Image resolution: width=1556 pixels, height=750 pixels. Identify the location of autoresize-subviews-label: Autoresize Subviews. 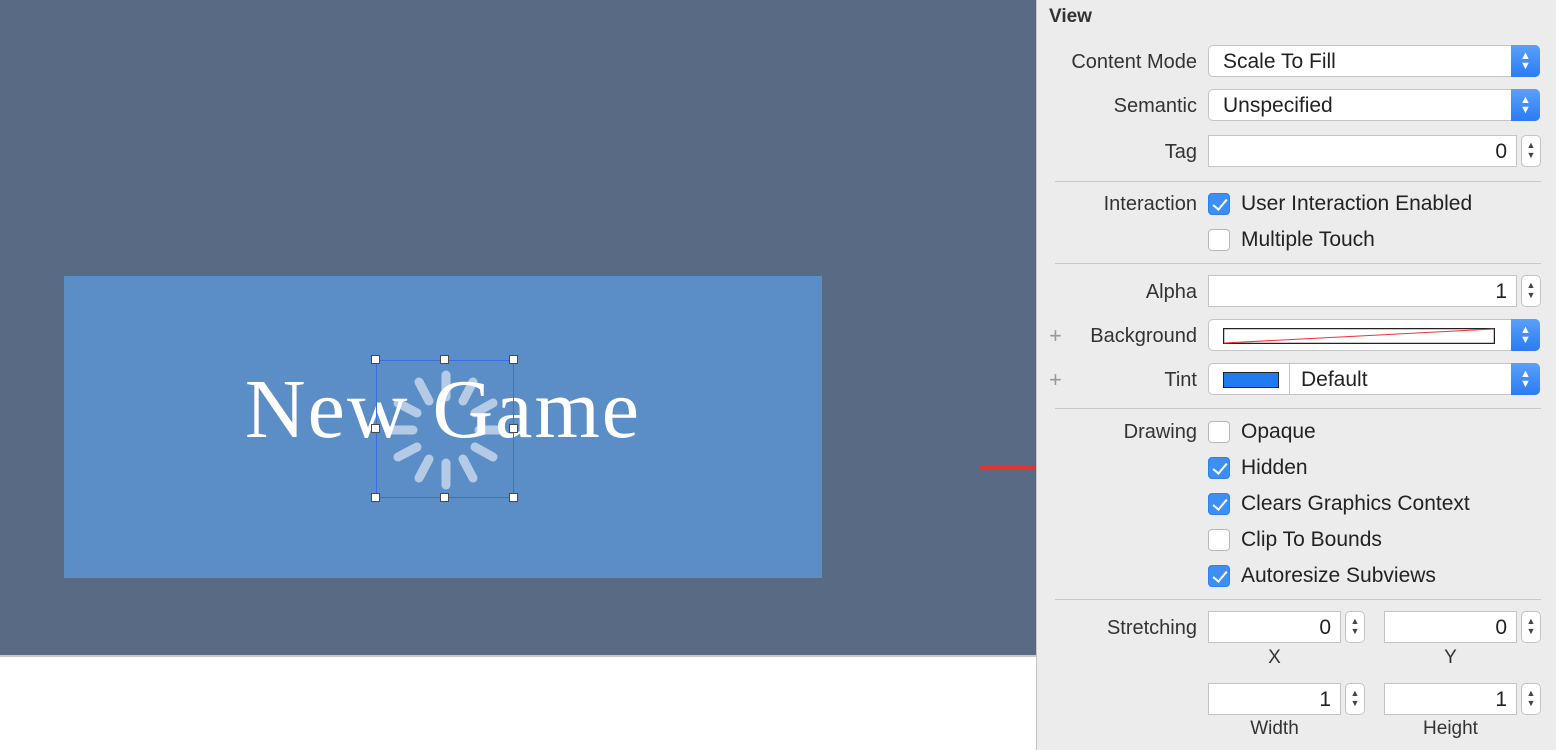
(1338, 575).